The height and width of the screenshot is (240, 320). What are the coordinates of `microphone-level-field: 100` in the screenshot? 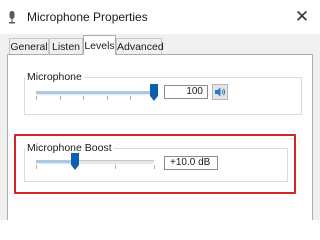 It's located at (186, 92).